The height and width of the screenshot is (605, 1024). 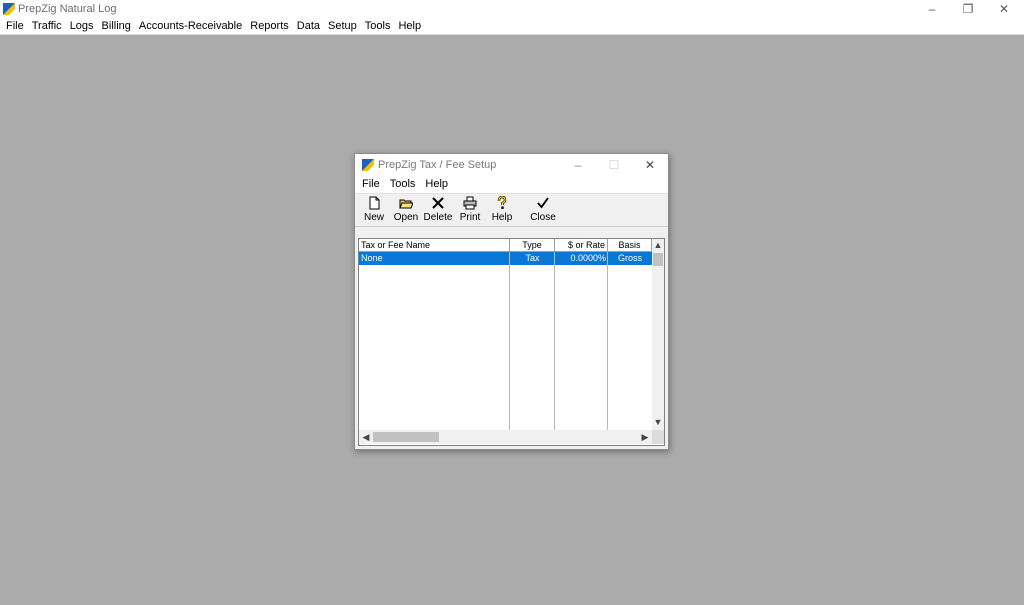 What do you see at coordinates (502, 210) in the screenshot?
I see `help-button: Help` at bounding box center [502, 210].